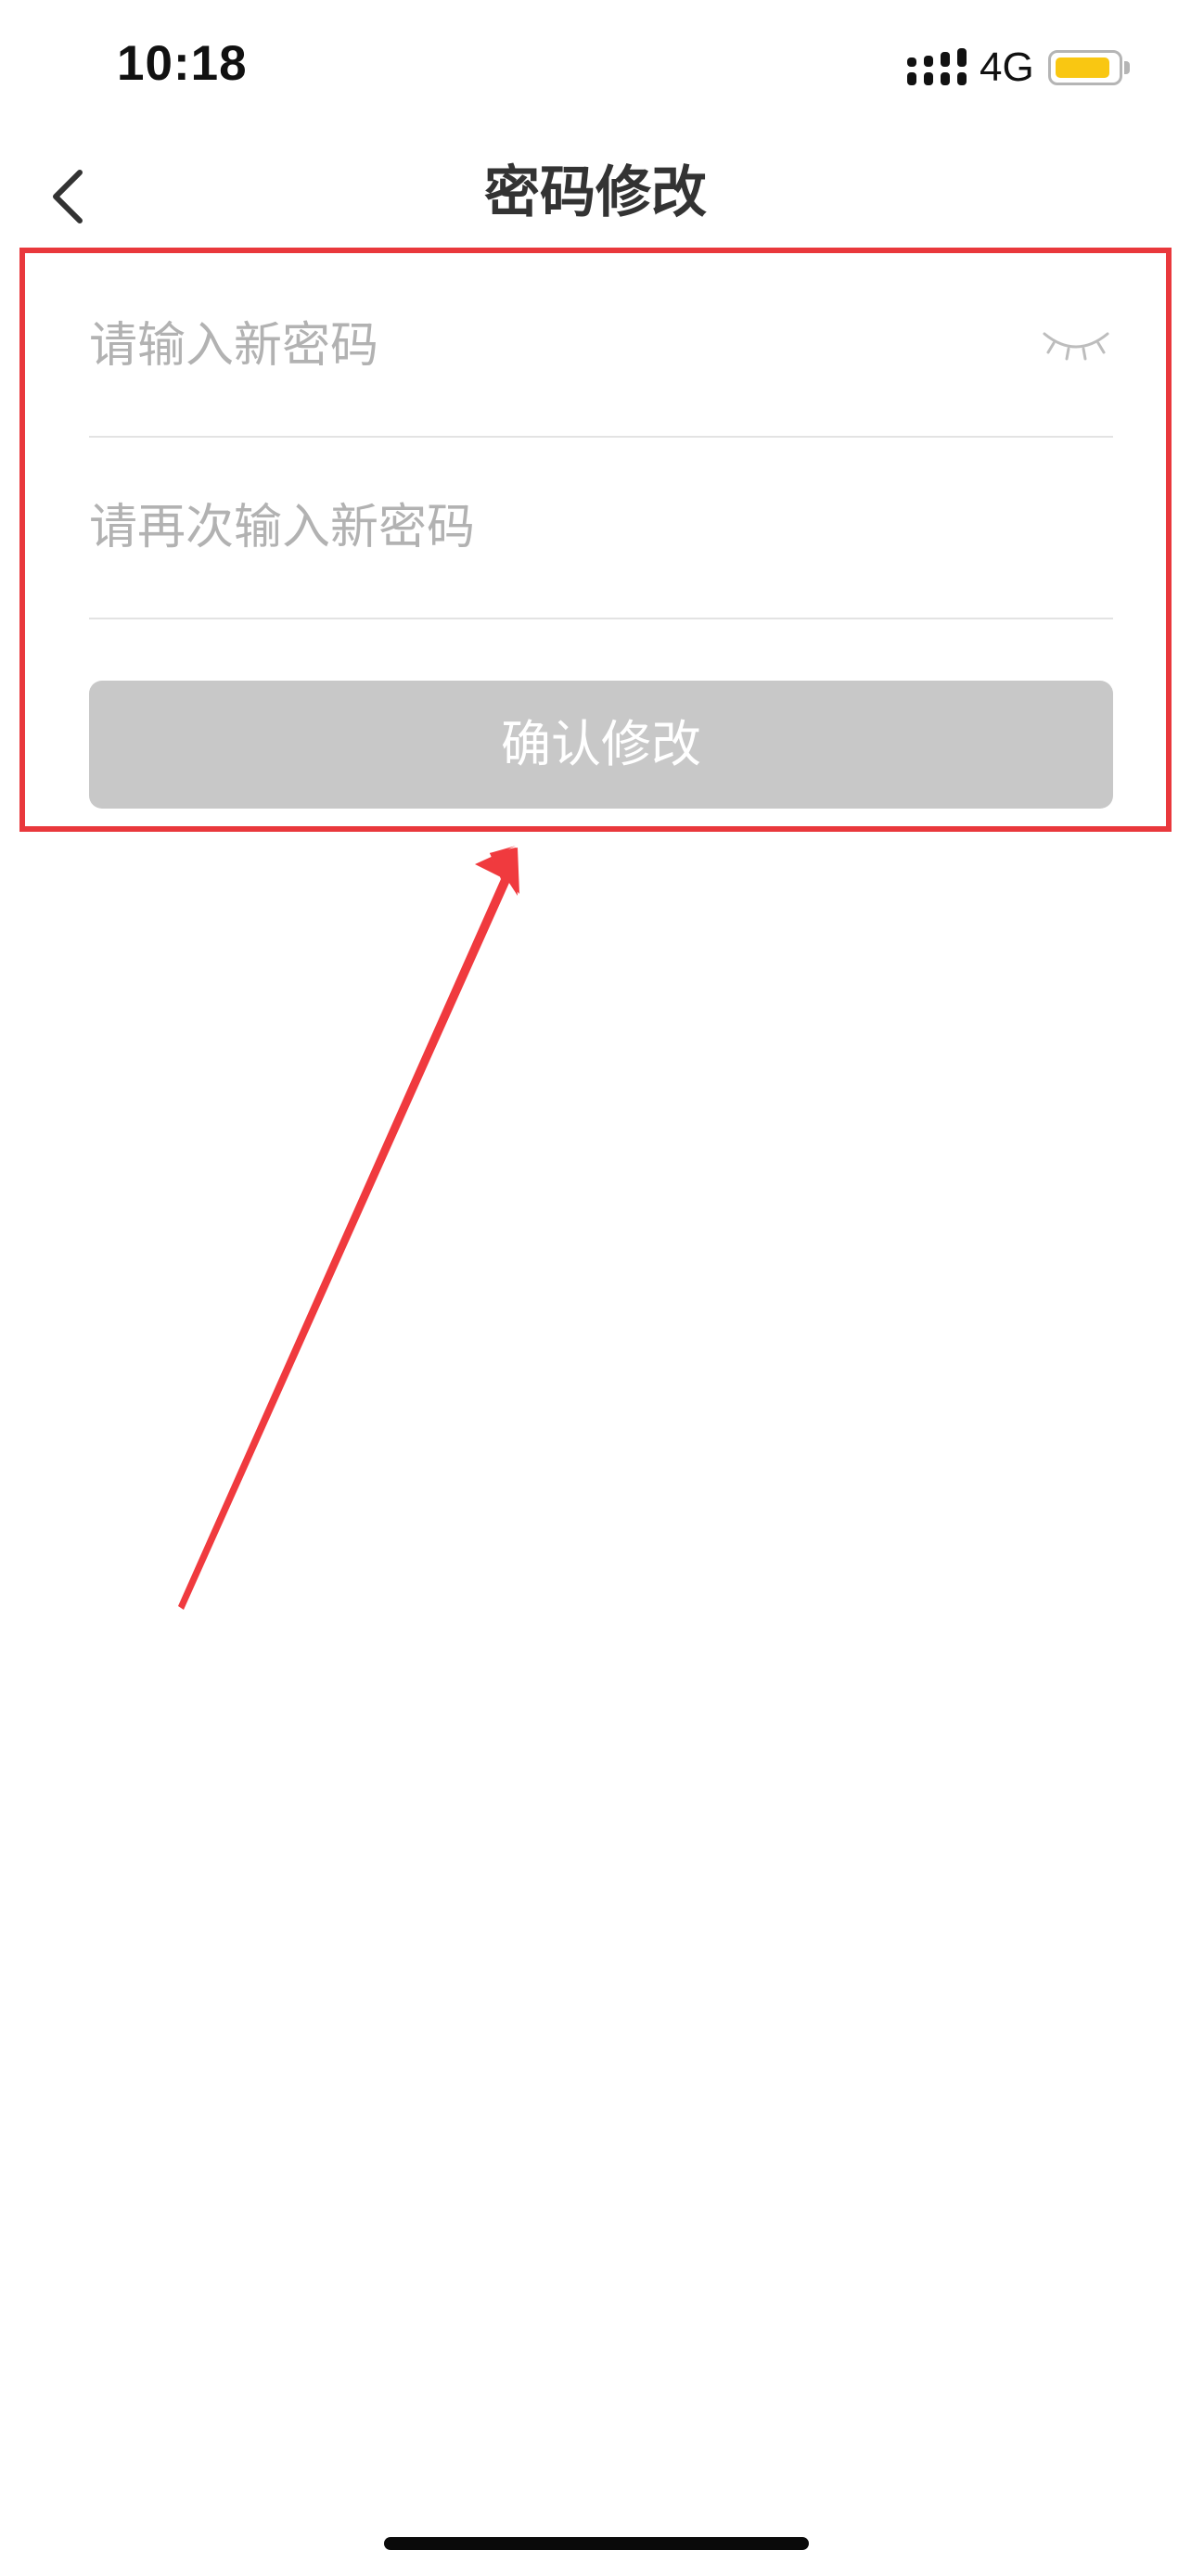  What do you see at coordinates (1007, 67) in the screenshot?
I see `network-type-label: 4G` at bounding box center [1007, 67].